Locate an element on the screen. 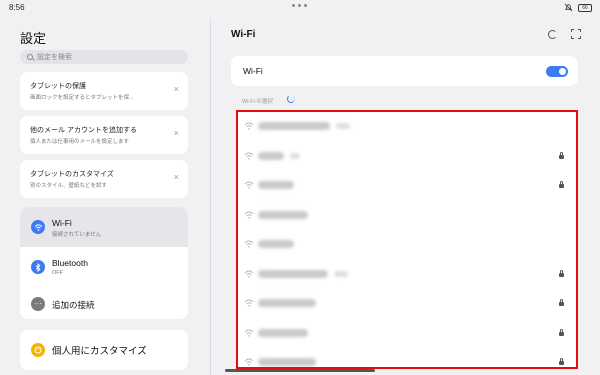 This screenshot has height=375, width=600. bluetooth-icon is located at coordinates (38, 267).